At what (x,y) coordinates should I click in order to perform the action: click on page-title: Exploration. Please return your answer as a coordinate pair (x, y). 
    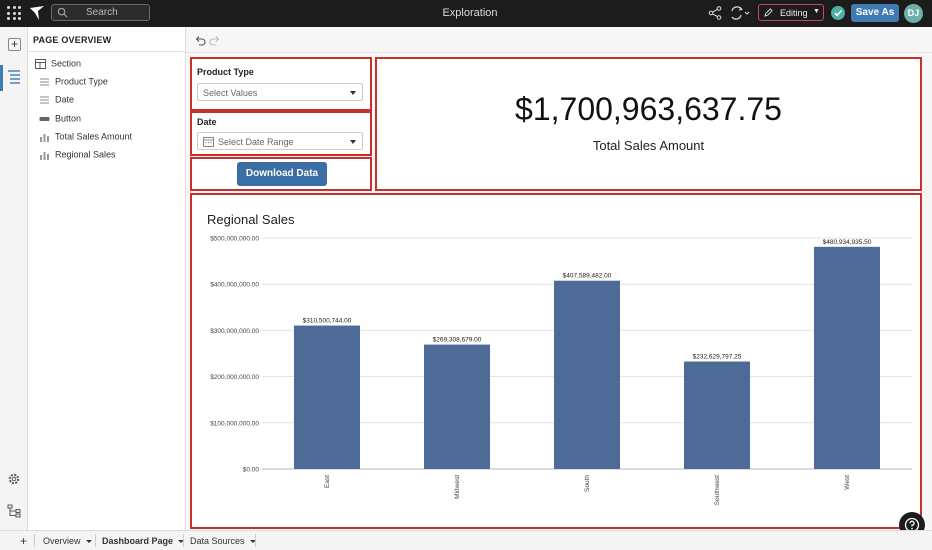
    Looking at the image, I should click on (470, 13).